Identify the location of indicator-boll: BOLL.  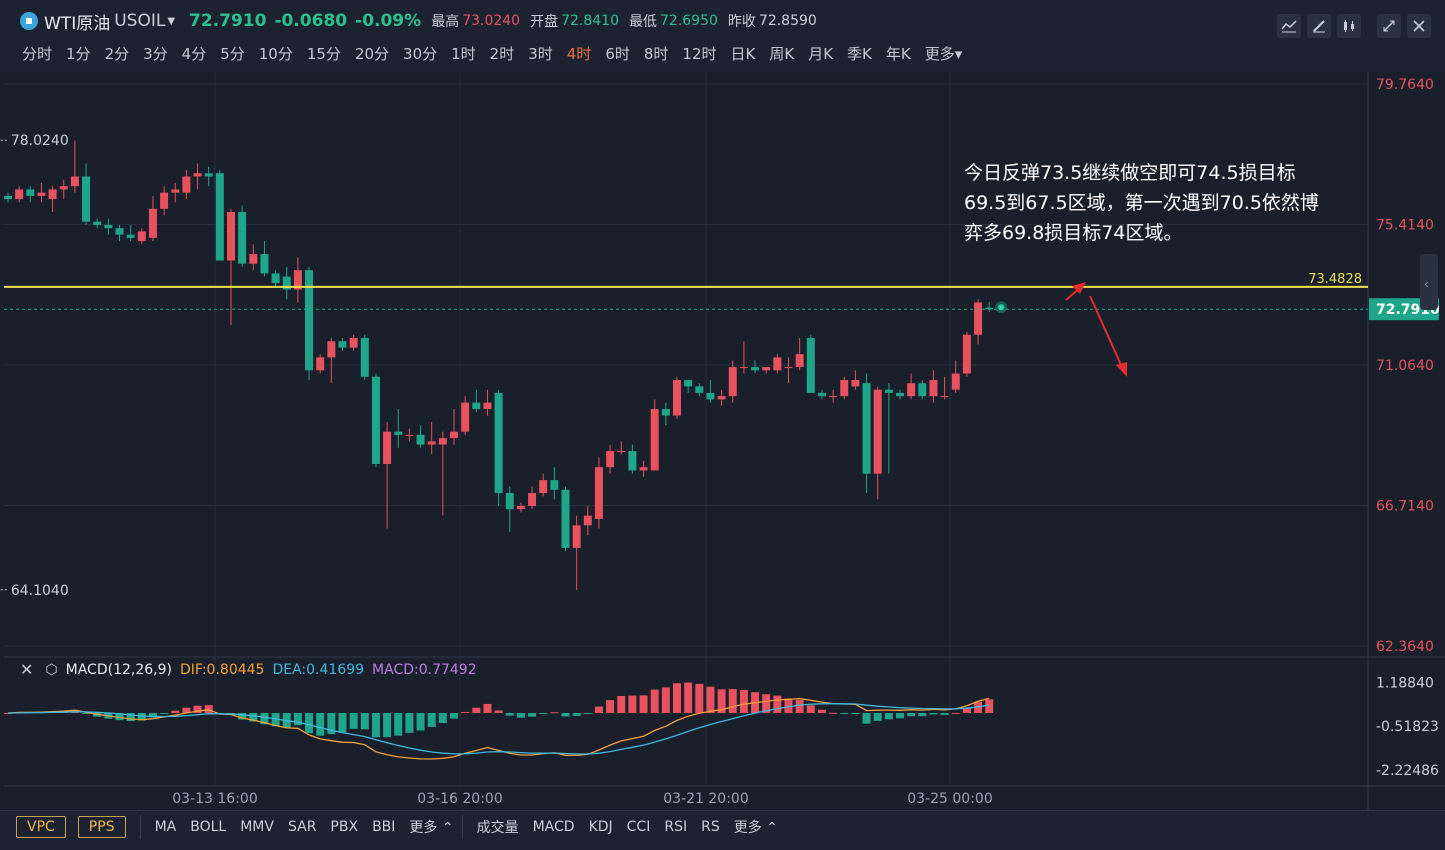
(208, 827).